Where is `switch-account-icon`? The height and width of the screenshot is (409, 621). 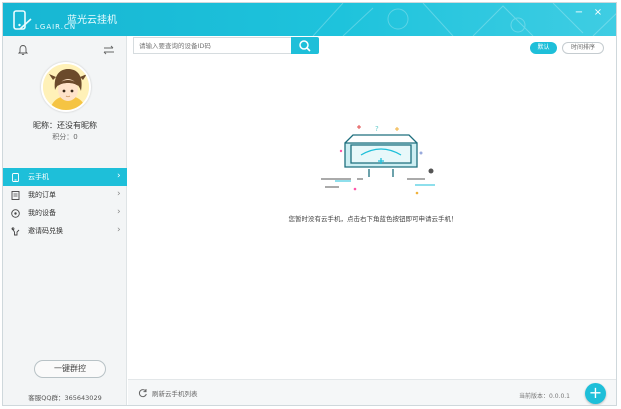 switch-account-icon is located at coordinates (109, 50).